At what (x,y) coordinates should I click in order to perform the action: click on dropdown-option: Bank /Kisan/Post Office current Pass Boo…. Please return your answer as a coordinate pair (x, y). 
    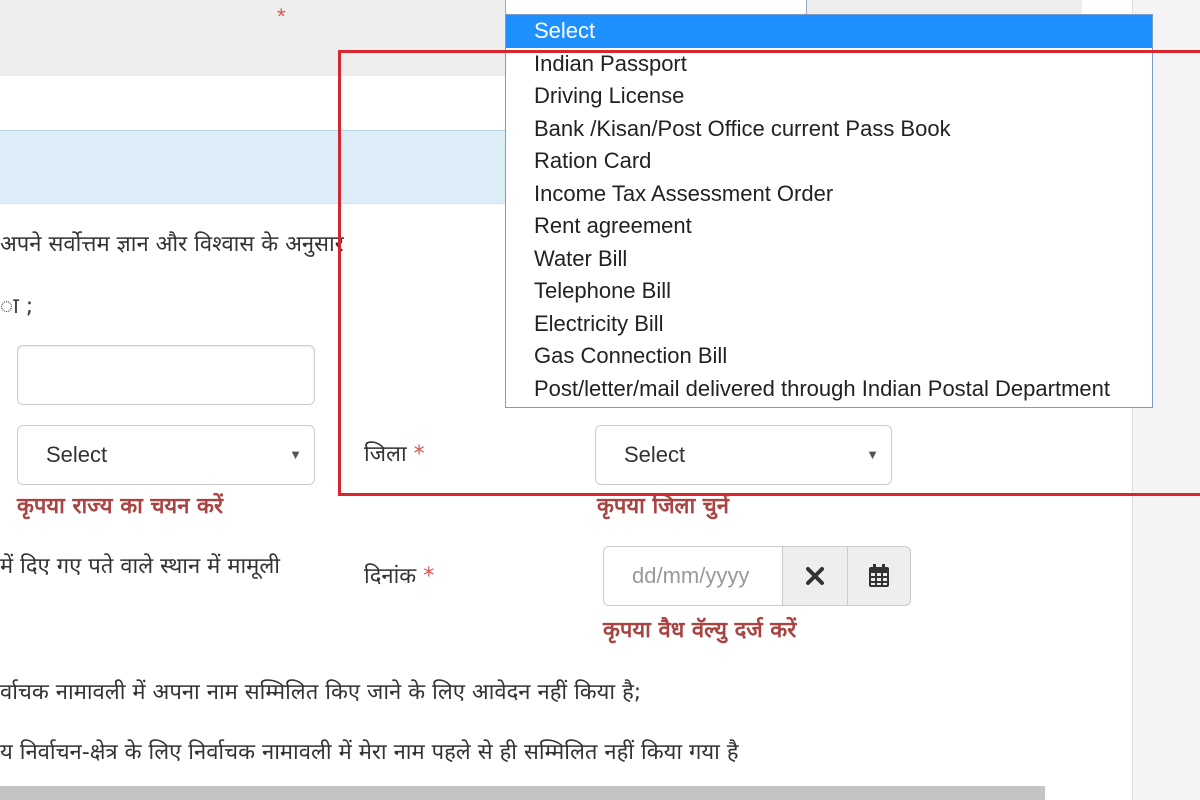
    Looking at the image, I should click on (829, 129).